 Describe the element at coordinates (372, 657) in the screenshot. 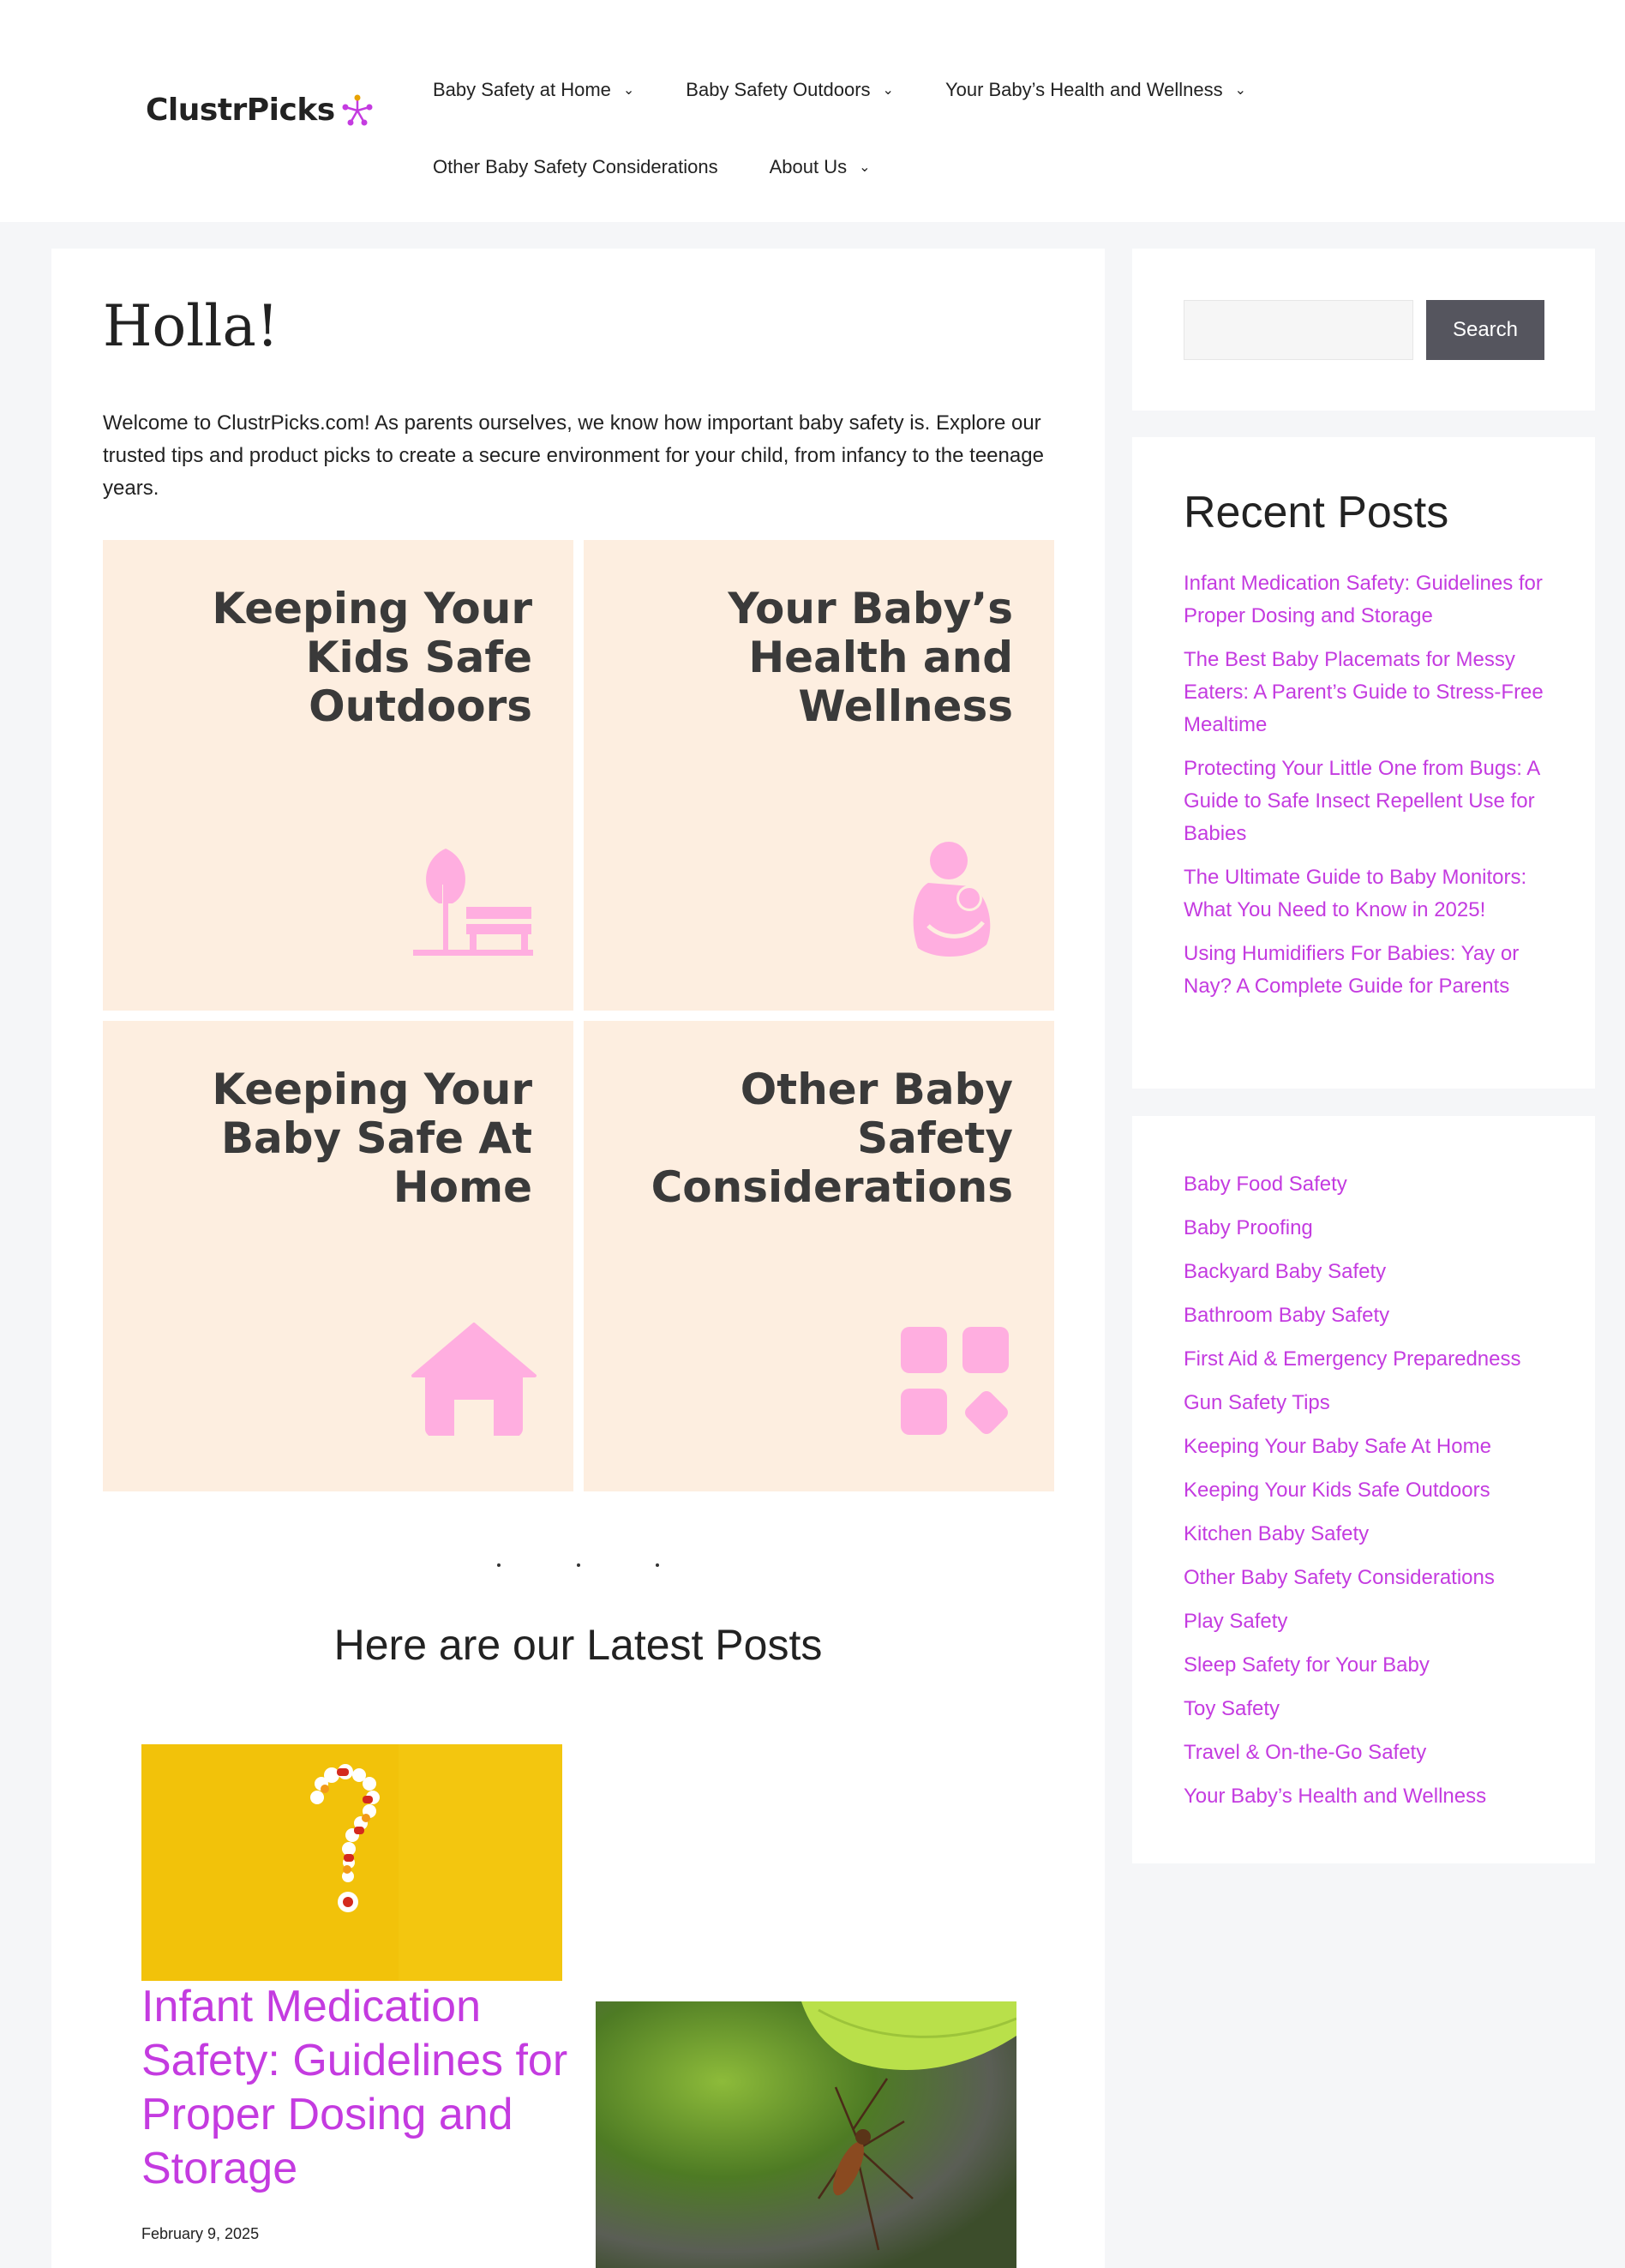

I see `tile-title: Keeping Your Kids Safe Outdoors` at that location.